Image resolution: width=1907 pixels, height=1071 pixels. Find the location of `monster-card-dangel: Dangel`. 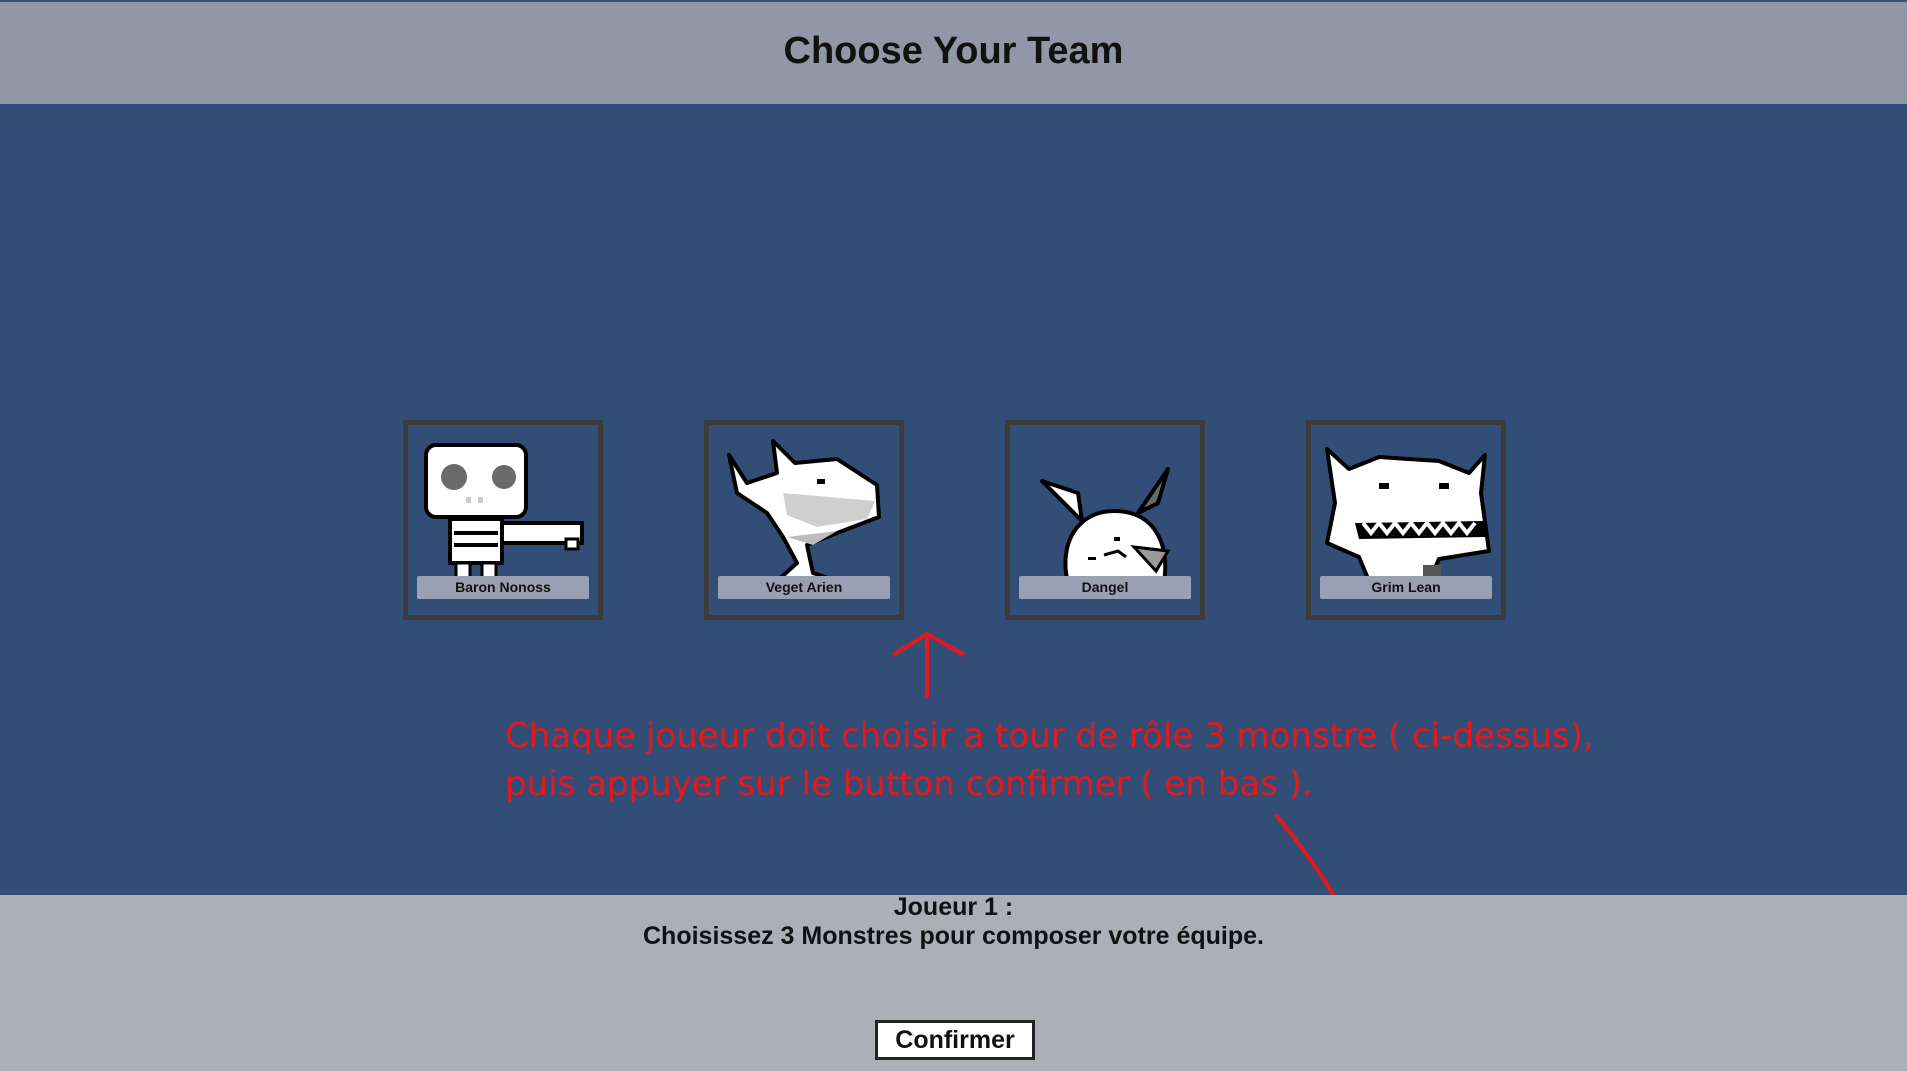

monster-card-dangel: Dangel is located at coordinates (1105, 520).